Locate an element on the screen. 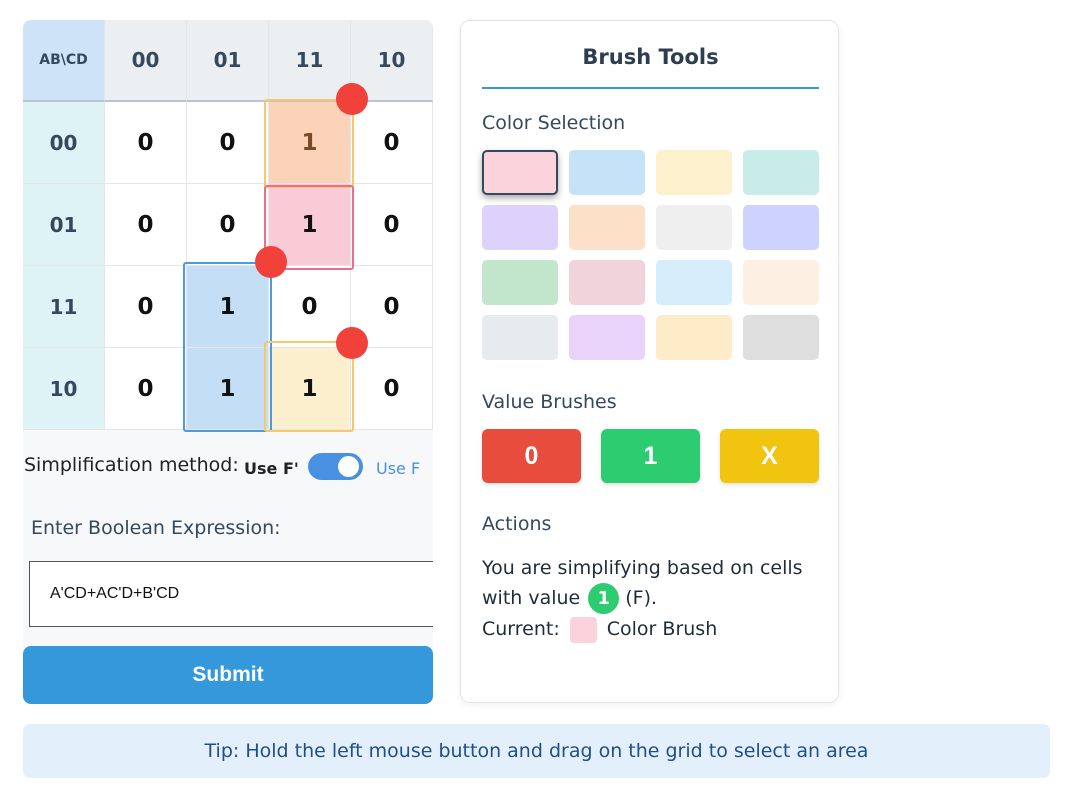  submit-button: Submit is located at coordinates (228, 675).